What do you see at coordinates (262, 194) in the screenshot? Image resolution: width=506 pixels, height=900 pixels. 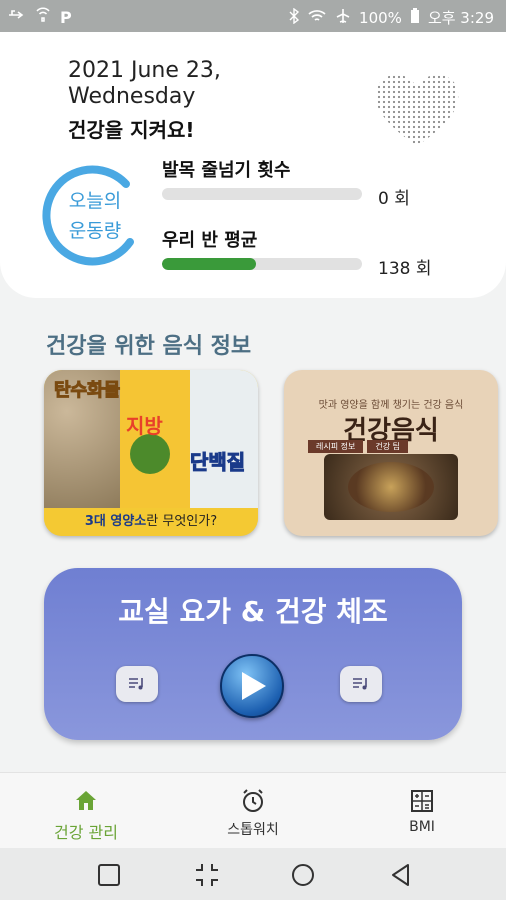 I see `ankle-jump-progress` at bounding box center [262, 194].